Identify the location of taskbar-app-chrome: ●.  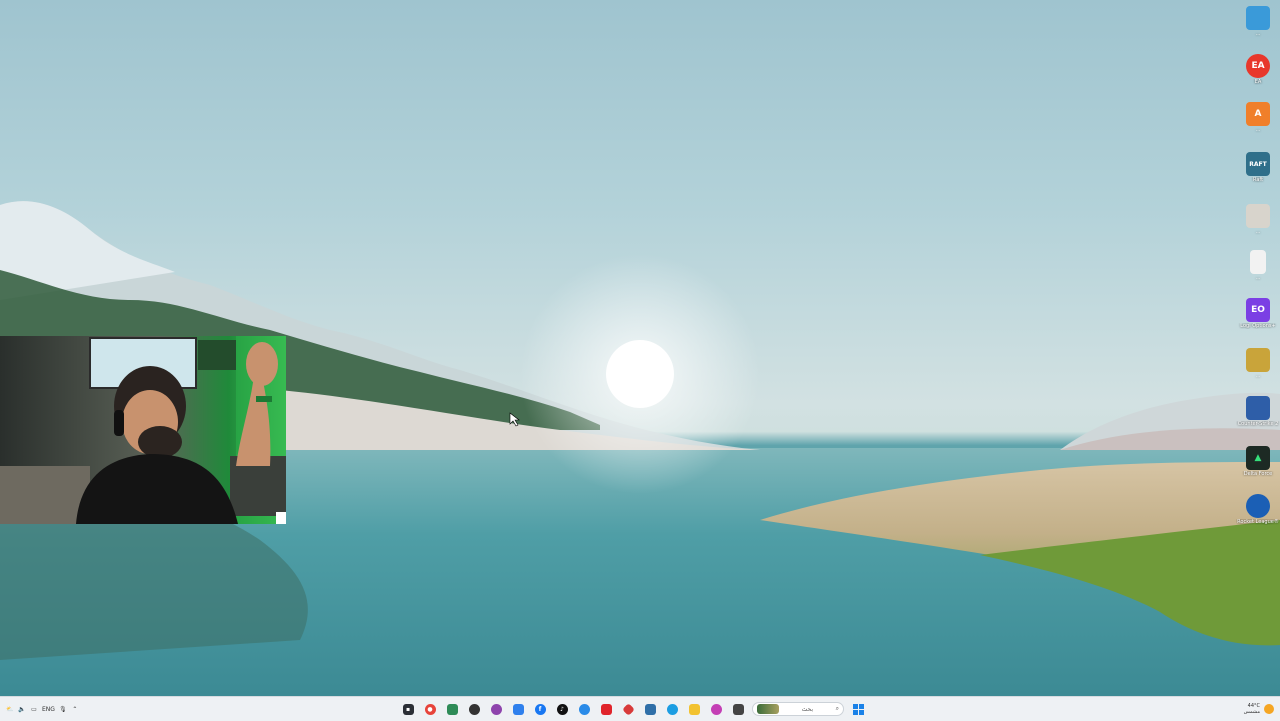
(430, 709).